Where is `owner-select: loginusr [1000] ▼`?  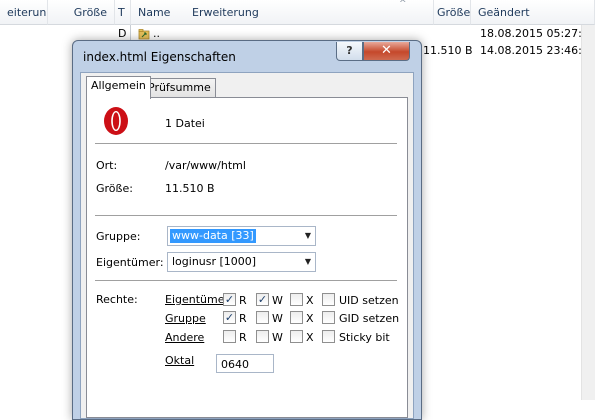 owner-select: loginusr [1000] ▼ is located at coordinates (241, 262).